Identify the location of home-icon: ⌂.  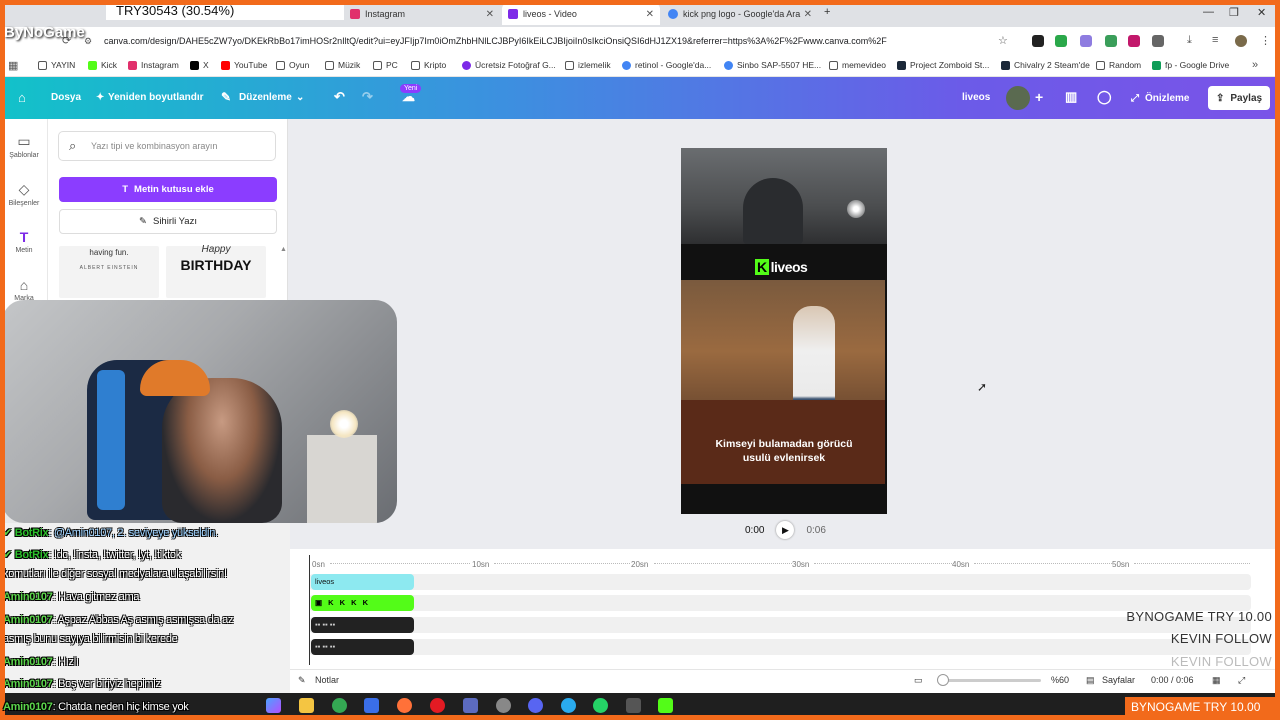
(22, 97).